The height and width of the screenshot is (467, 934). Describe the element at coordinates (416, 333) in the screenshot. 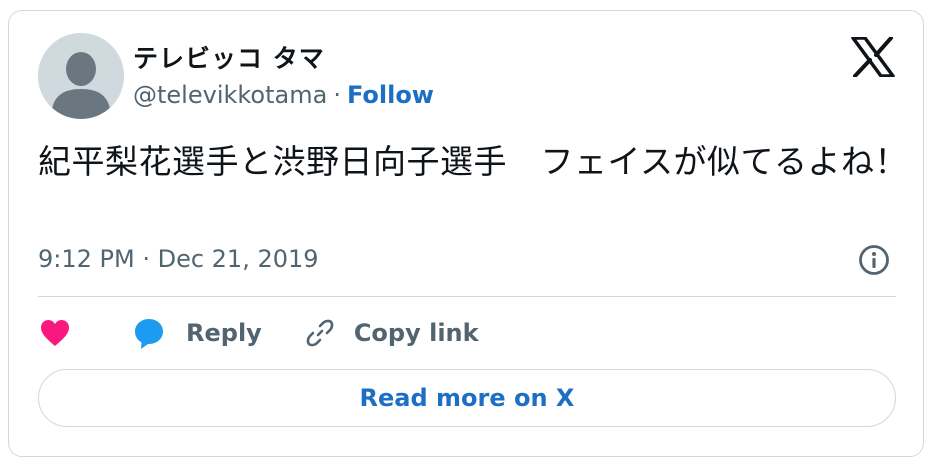

I see `copy-link-label: Copy link` at that location.